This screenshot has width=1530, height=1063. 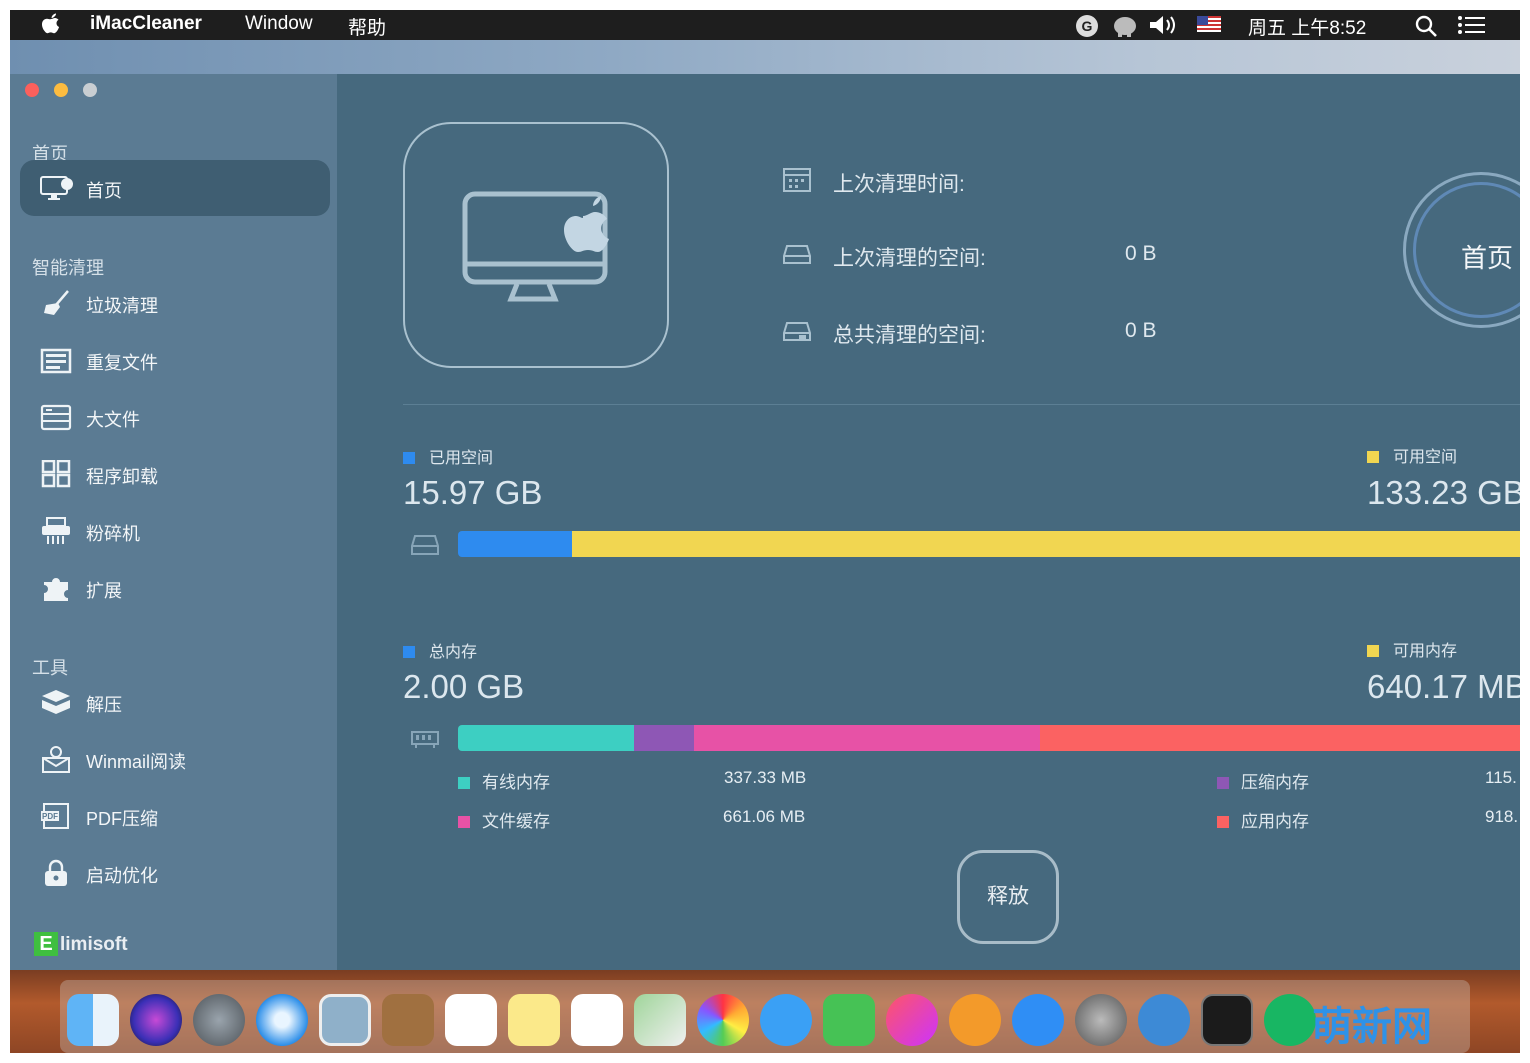 I want to click on disk-used-label: 已用空间, so click(x=461, y=458).